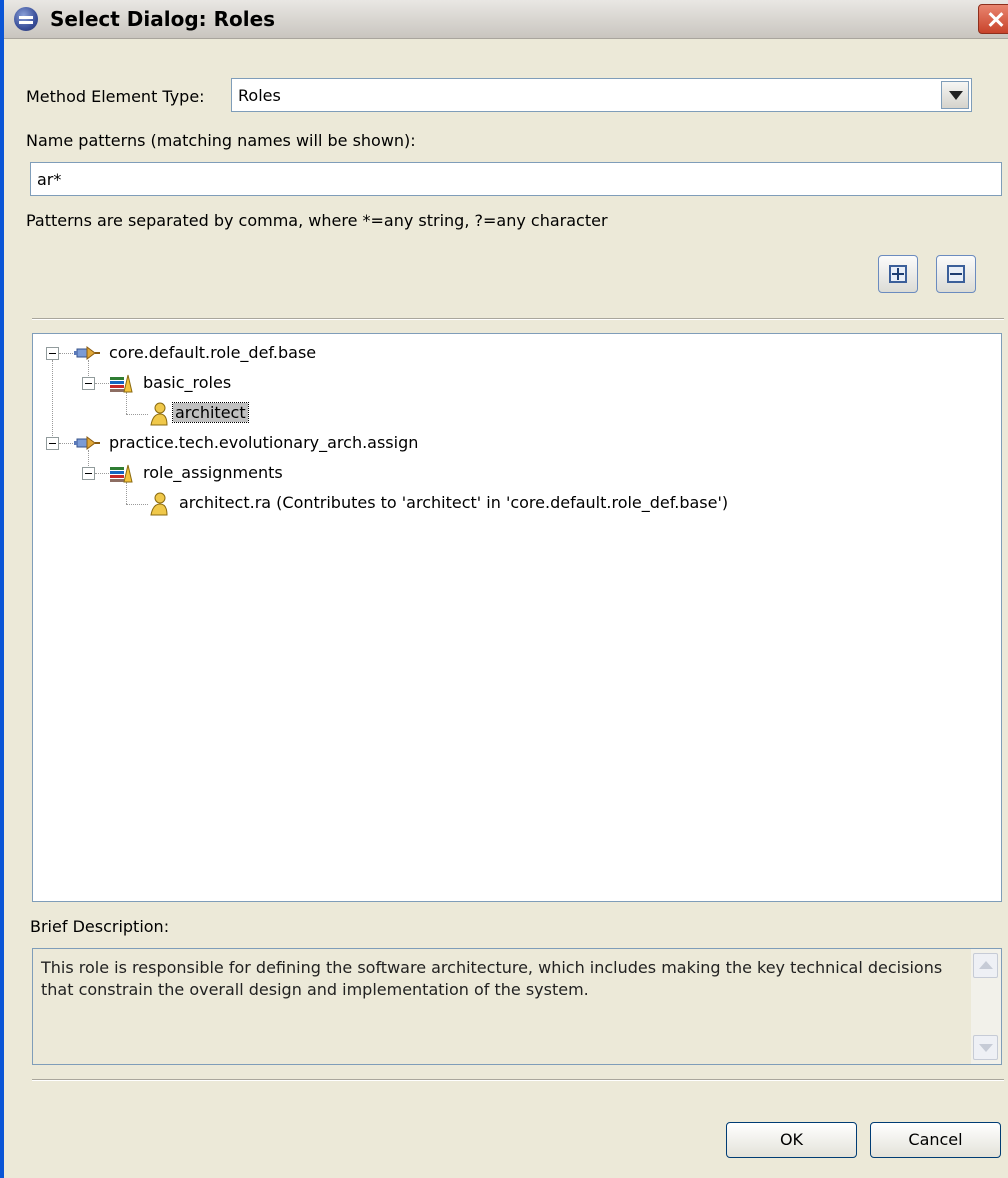  I want to click on cancel-button: Cancel, so click(935, 1140).